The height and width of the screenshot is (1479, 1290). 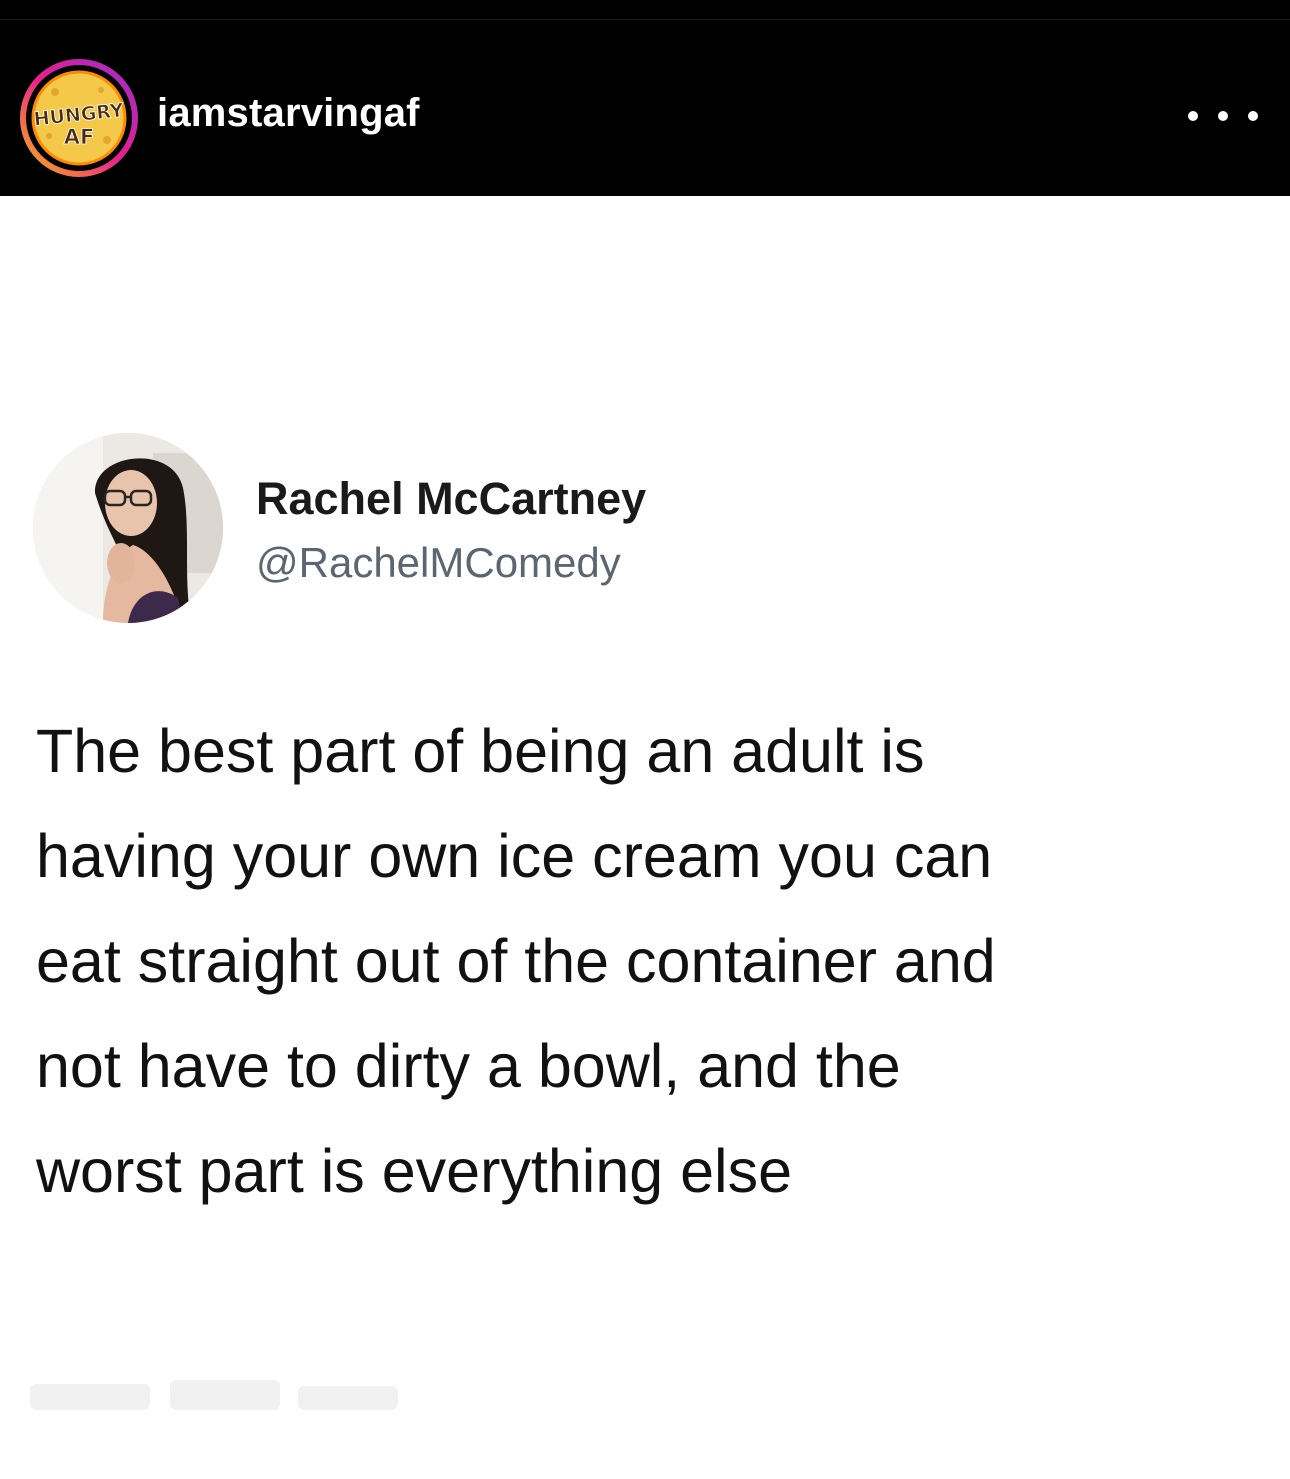 I want to click on tweet-handle: @RachelMComedy, so click(x=438, y=562).